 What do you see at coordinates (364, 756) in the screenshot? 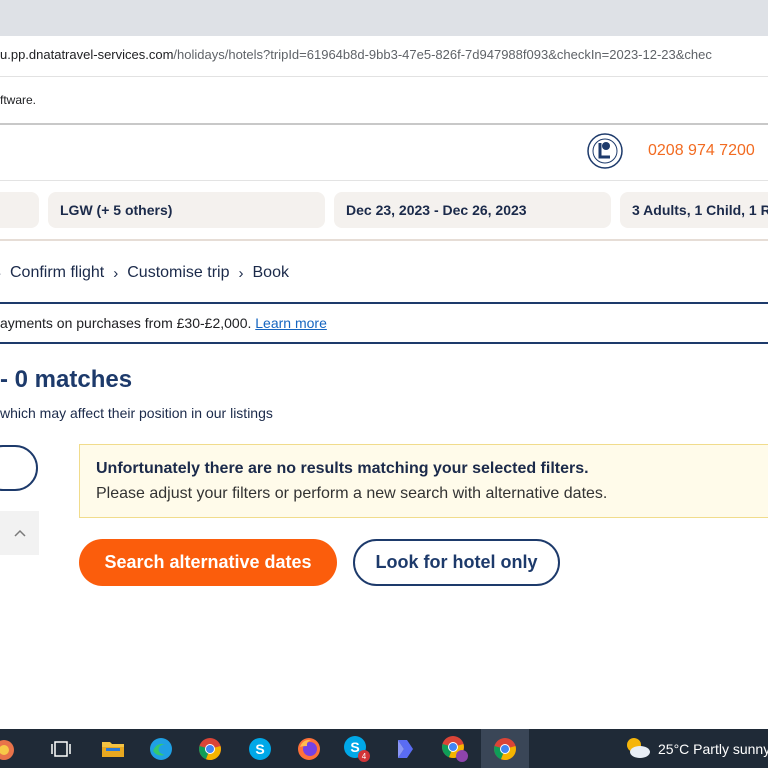
I see `svg-text: 4` at bounding box center [364, 756].